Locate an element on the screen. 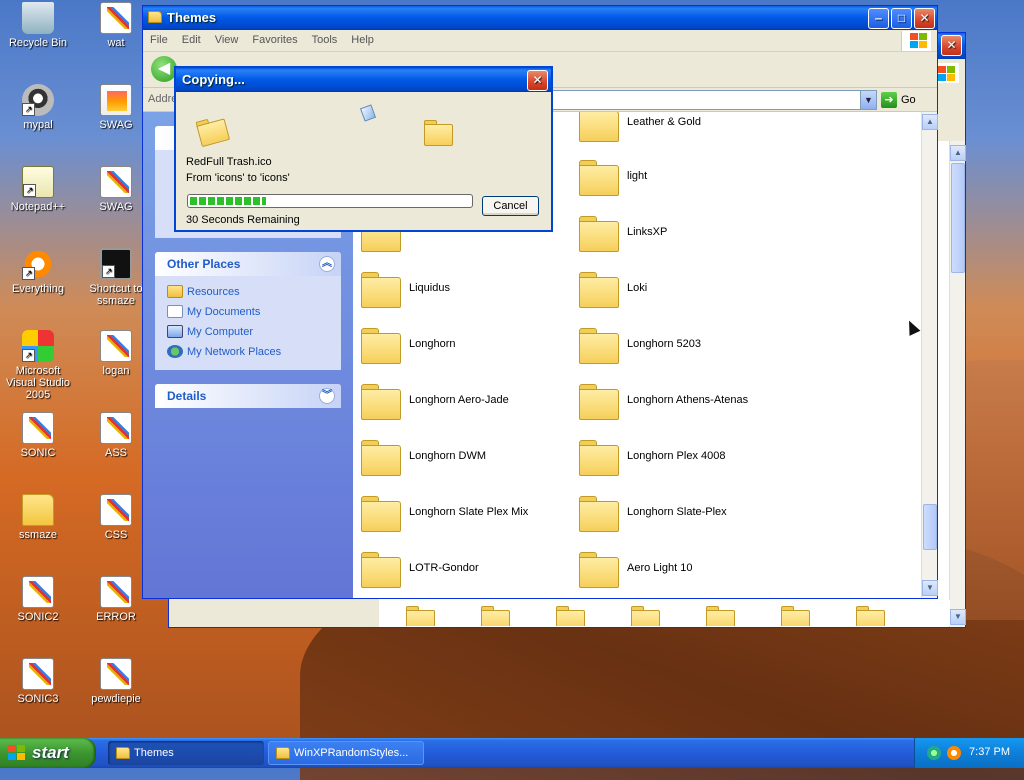 Image resolution: width=1024 pixels, height=780 pixels. background-scrollbar: ▲ ▼ is located at coordinates (957, 384).